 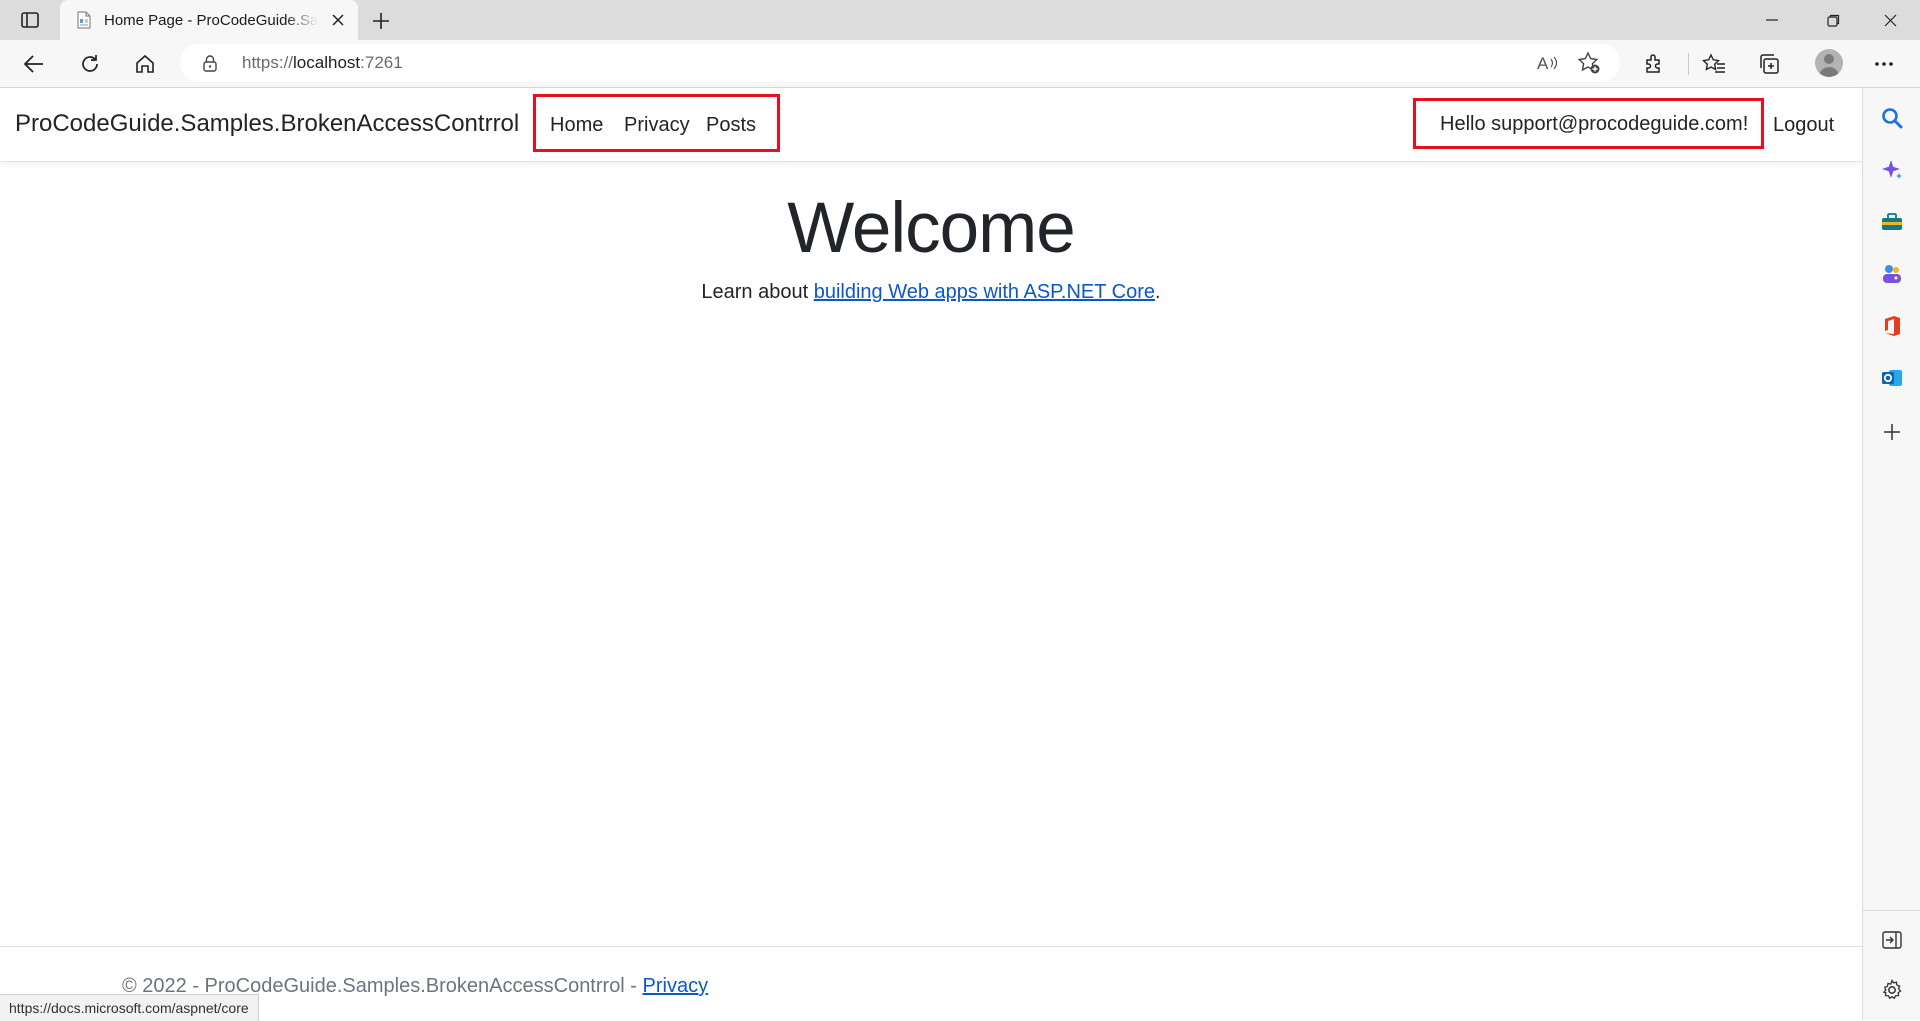 What do you see at coordinates (1890, 20) in the screenshot?
I see `window-close-icon` at bounding box center [1890, 20].